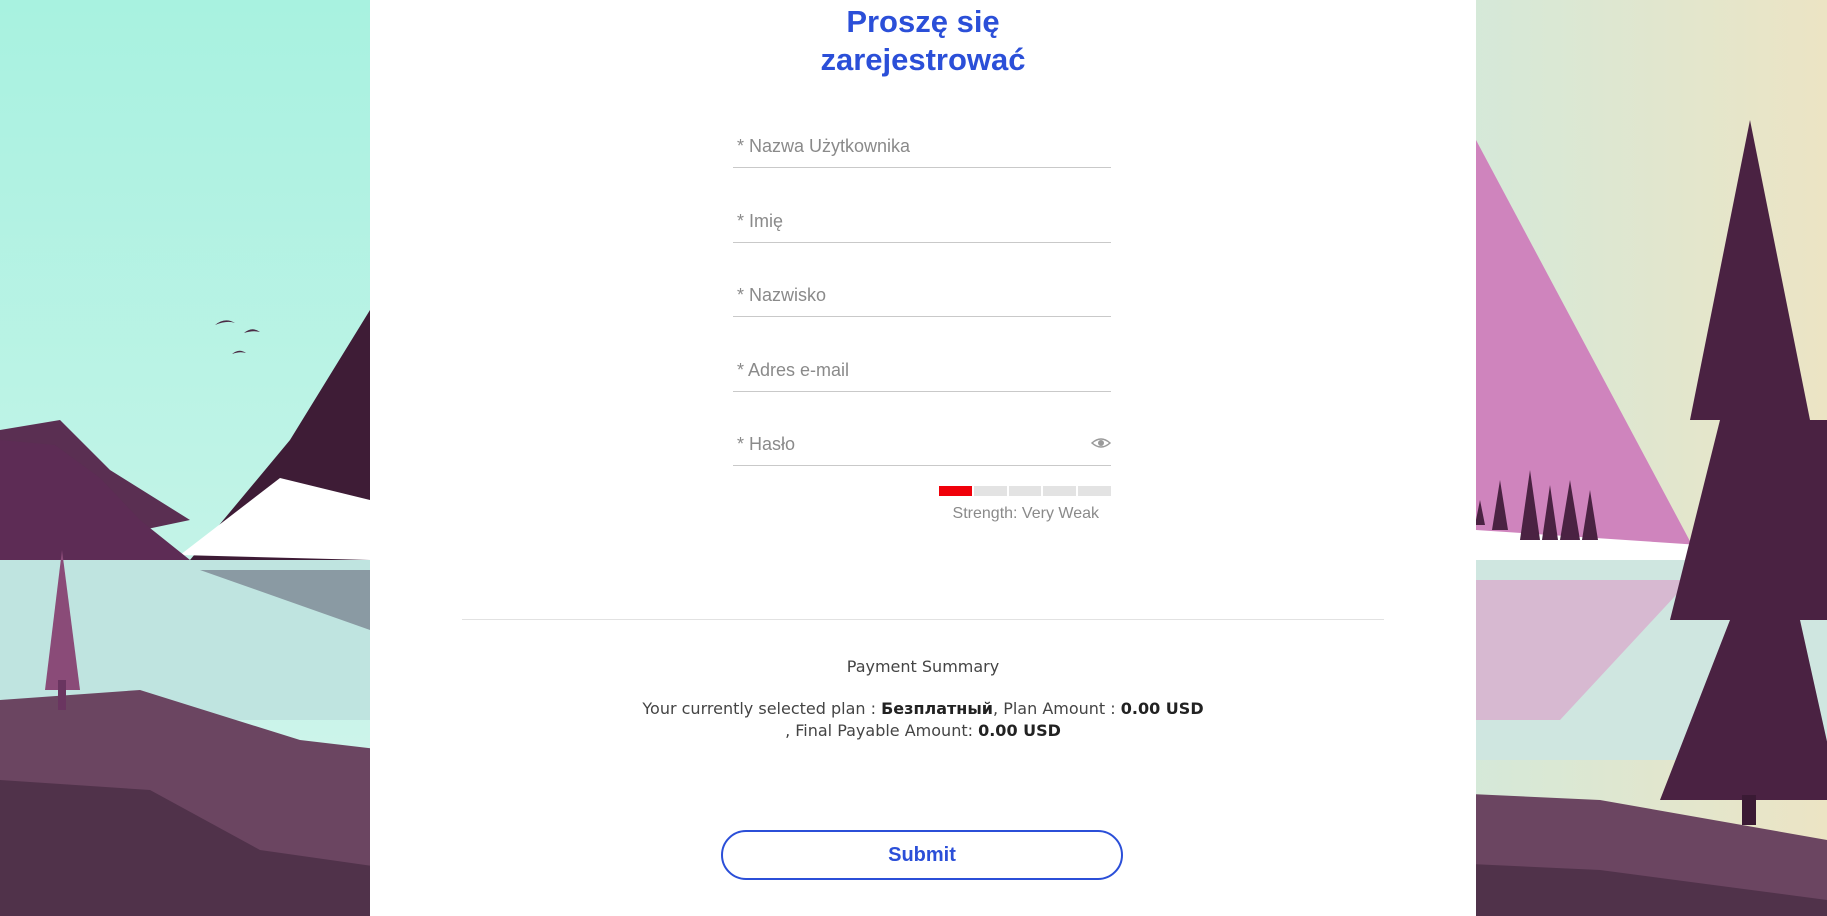  What do you see at coordinates (923, 59) in the screenshot?
I see `title-line-2: zarejestrować` at bounding box center [923, 59].